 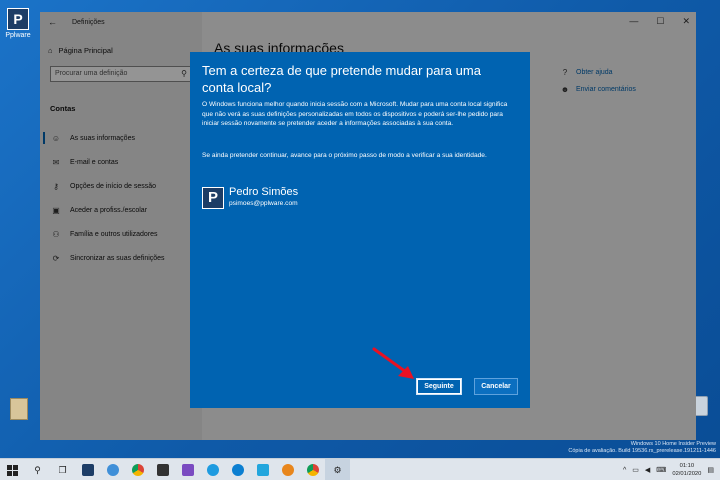 I want to click on taskbar-pplware-icon, so click(x=87, y=469).